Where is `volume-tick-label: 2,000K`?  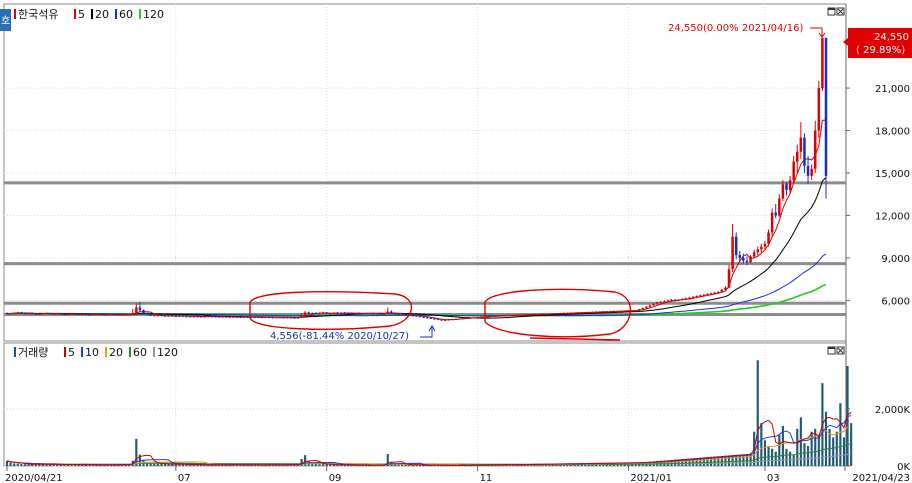
volume-tick-label: 2,000K is located at coordinates (893, 410).